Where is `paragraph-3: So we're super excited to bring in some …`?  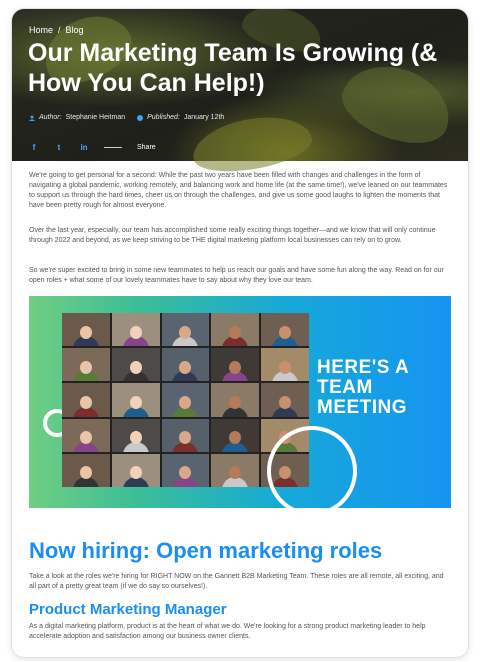
paragraph-3: So we're super excited to bring in some … is located at coordinates (236, 275).